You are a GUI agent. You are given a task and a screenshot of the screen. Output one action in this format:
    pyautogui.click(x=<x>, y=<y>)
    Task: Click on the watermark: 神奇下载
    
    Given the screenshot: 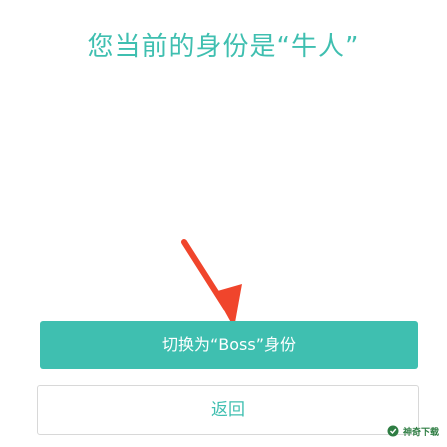 What is the action you would take?
    pyautogui.click(x=413, y=431)
    